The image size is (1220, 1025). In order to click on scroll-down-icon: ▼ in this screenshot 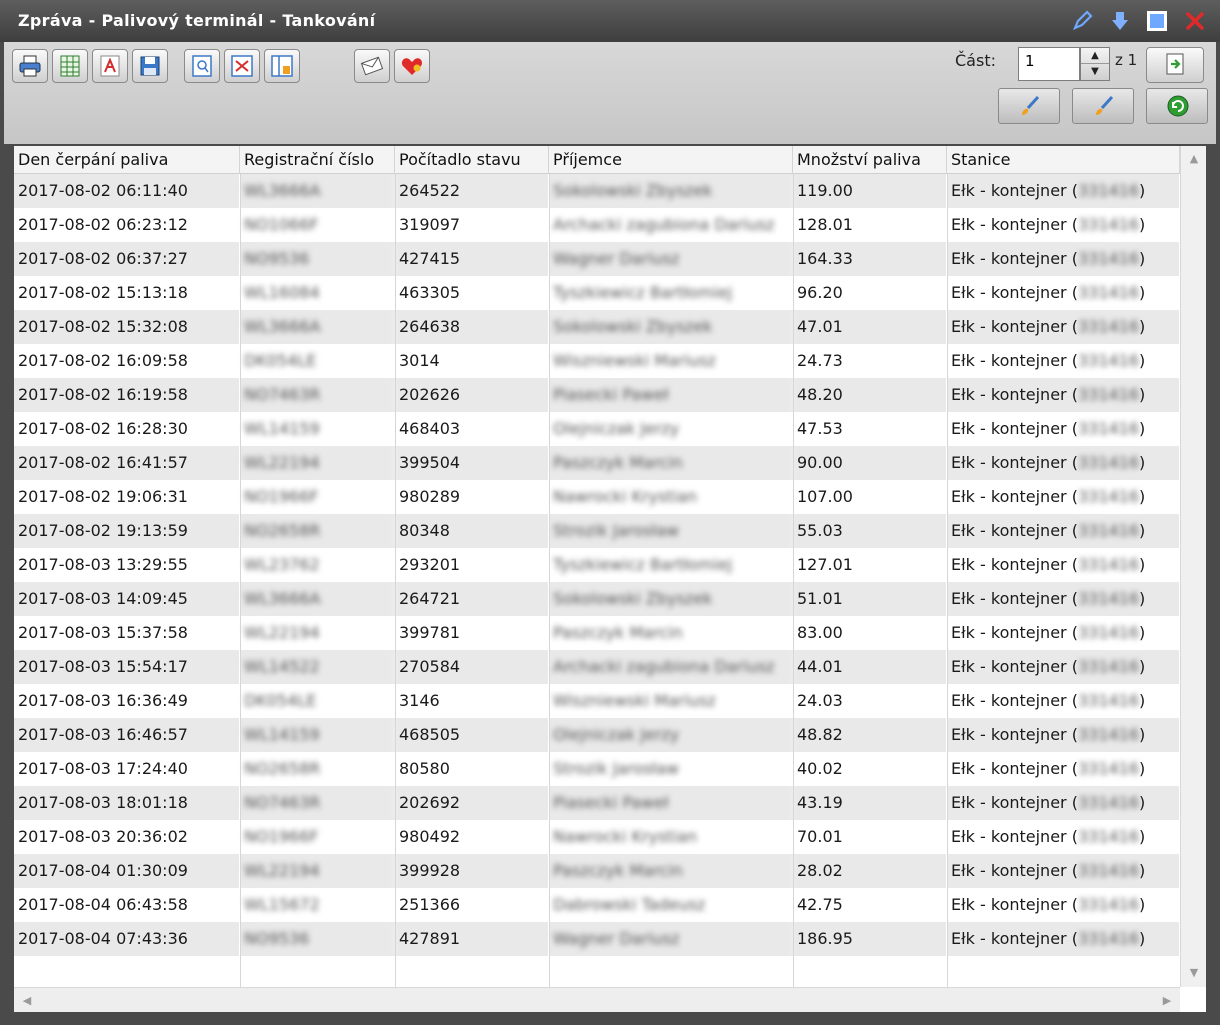, I will do `click(1194, 973)`.